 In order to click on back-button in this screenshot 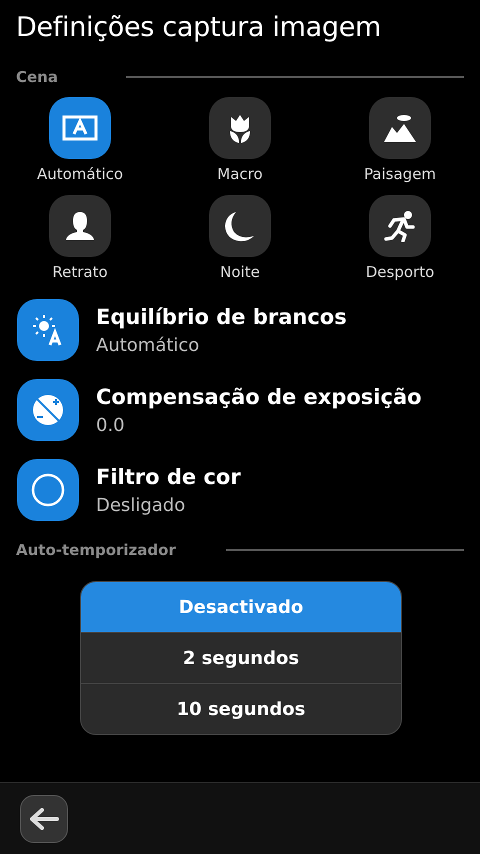, I will do `click(44, 818)`.